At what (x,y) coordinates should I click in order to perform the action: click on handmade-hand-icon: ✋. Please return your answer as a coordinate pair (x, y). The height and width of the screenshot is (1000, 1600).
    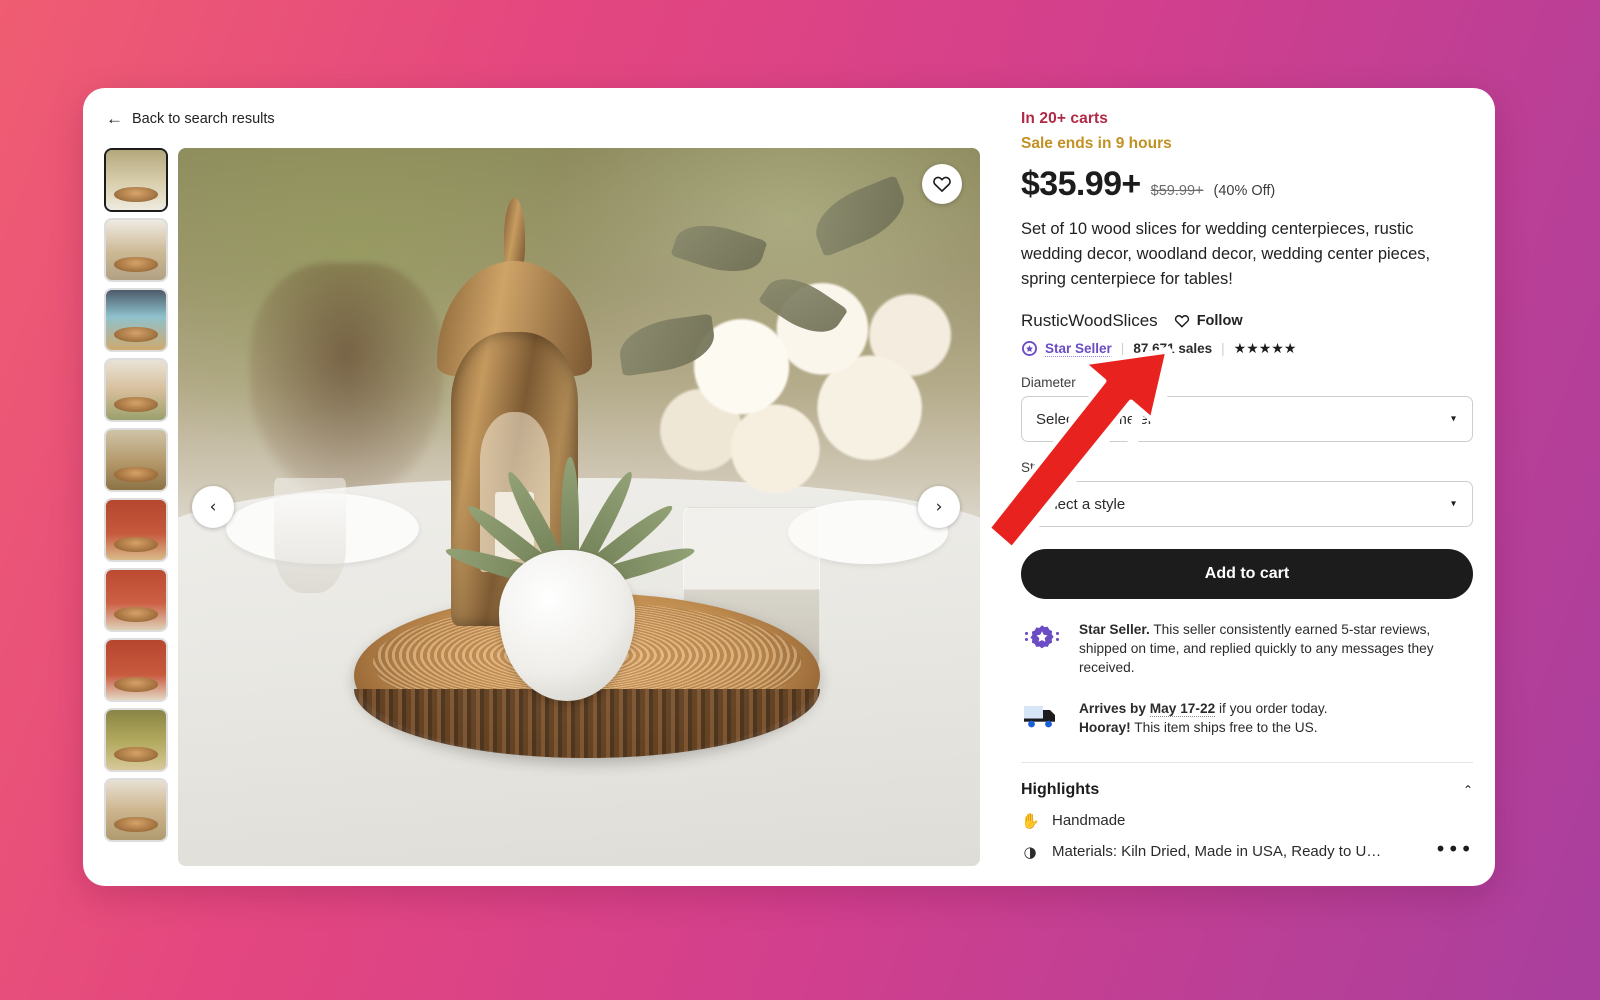
    Looking at the image, I should click on (1030, 820).